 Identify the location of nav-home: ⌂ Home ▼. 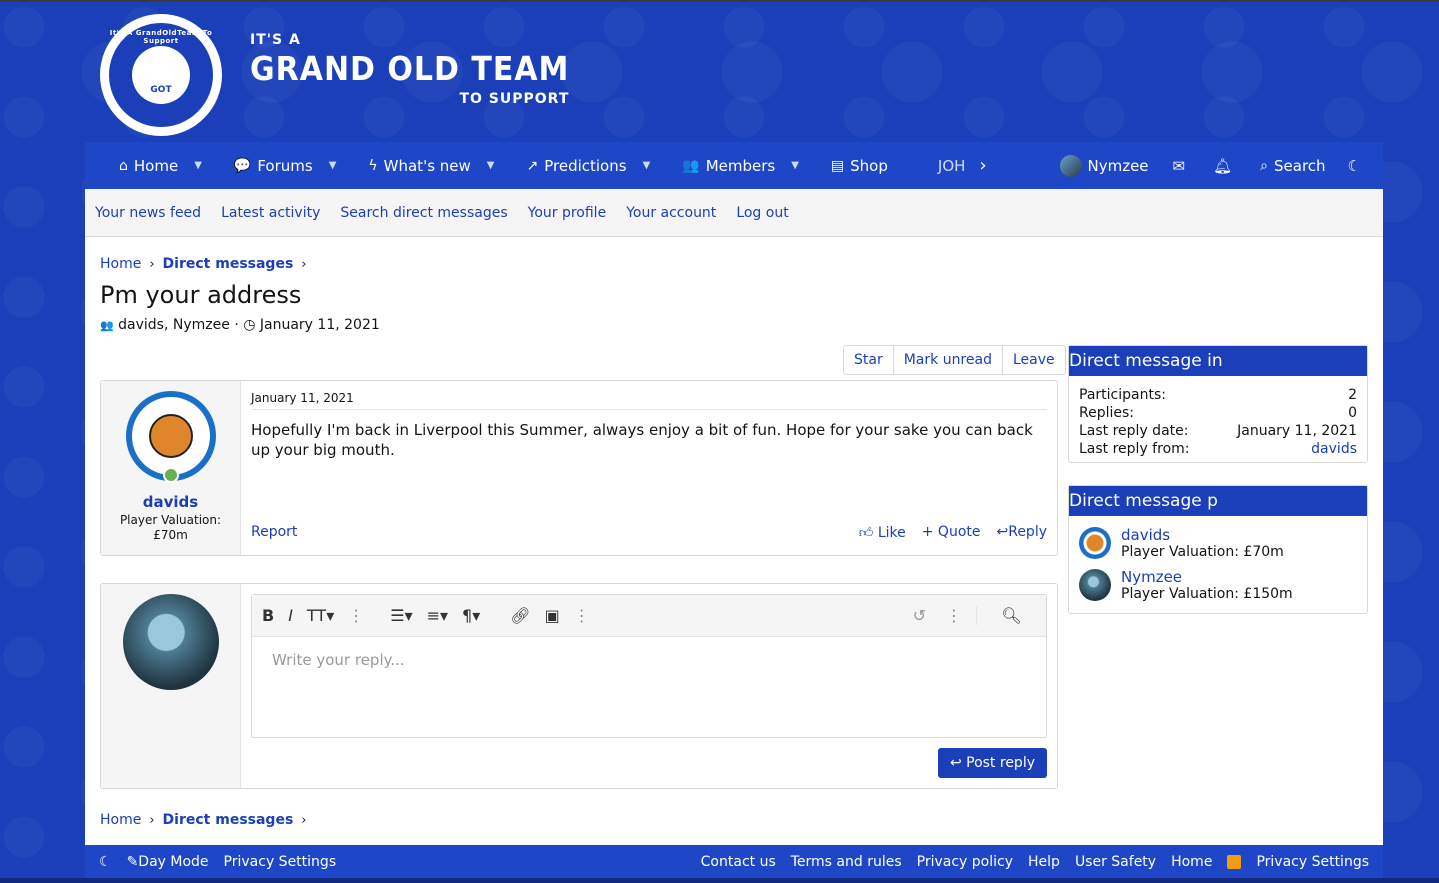
(151, 165).